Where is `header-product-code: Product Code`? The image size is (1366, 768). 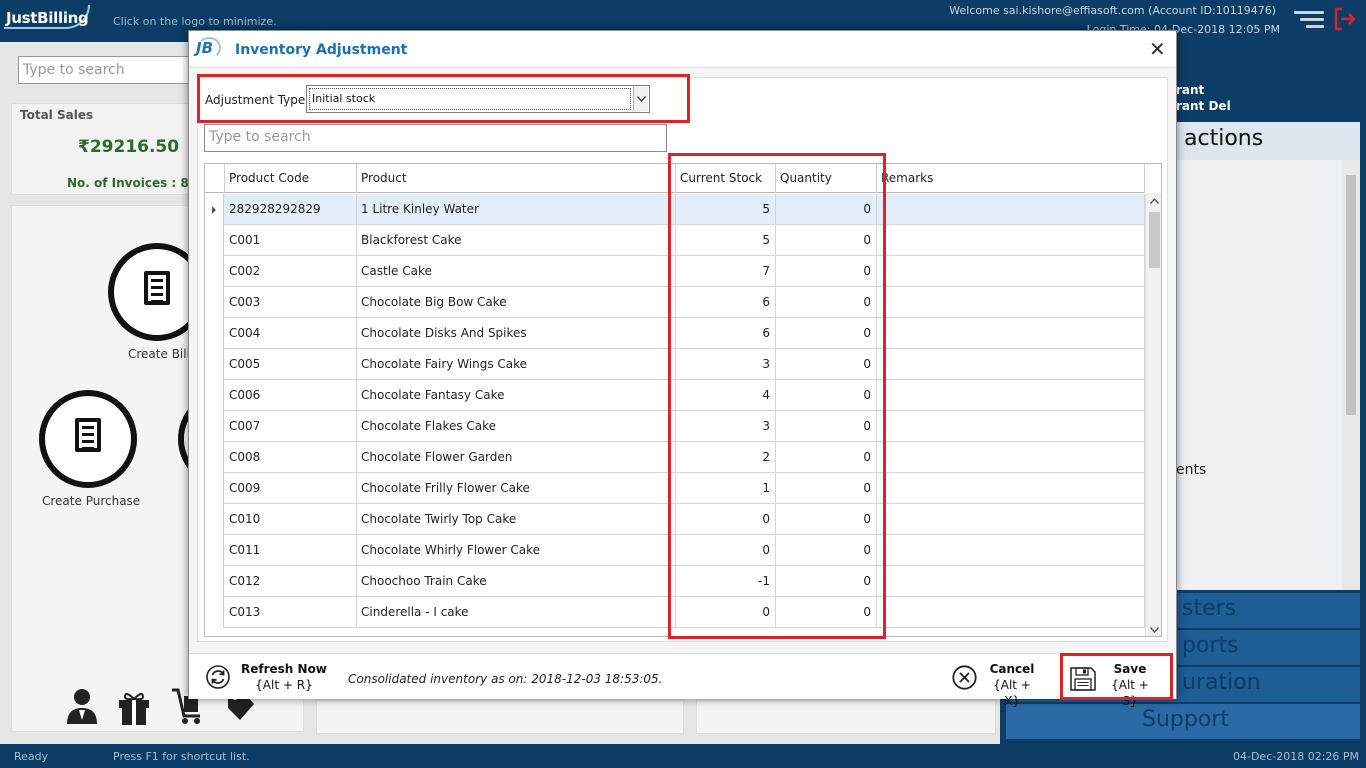
header-product-code: Product Code is located at coordinates (291, 178).